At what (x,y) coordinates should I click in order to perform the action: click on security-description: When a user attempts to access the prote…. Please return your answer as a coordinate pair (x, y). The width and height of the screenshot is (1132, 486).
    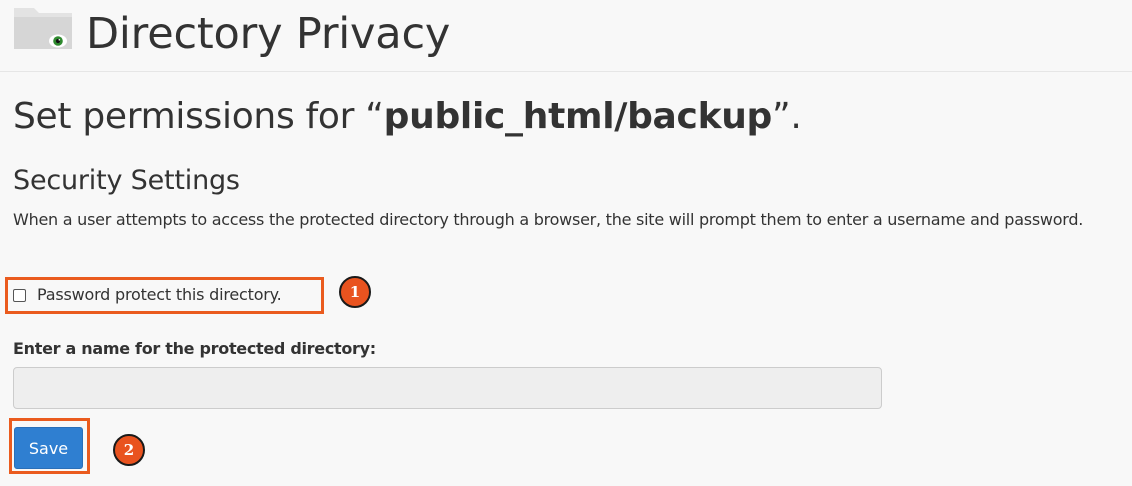
    Looking at the image, I should click on (548, 219).